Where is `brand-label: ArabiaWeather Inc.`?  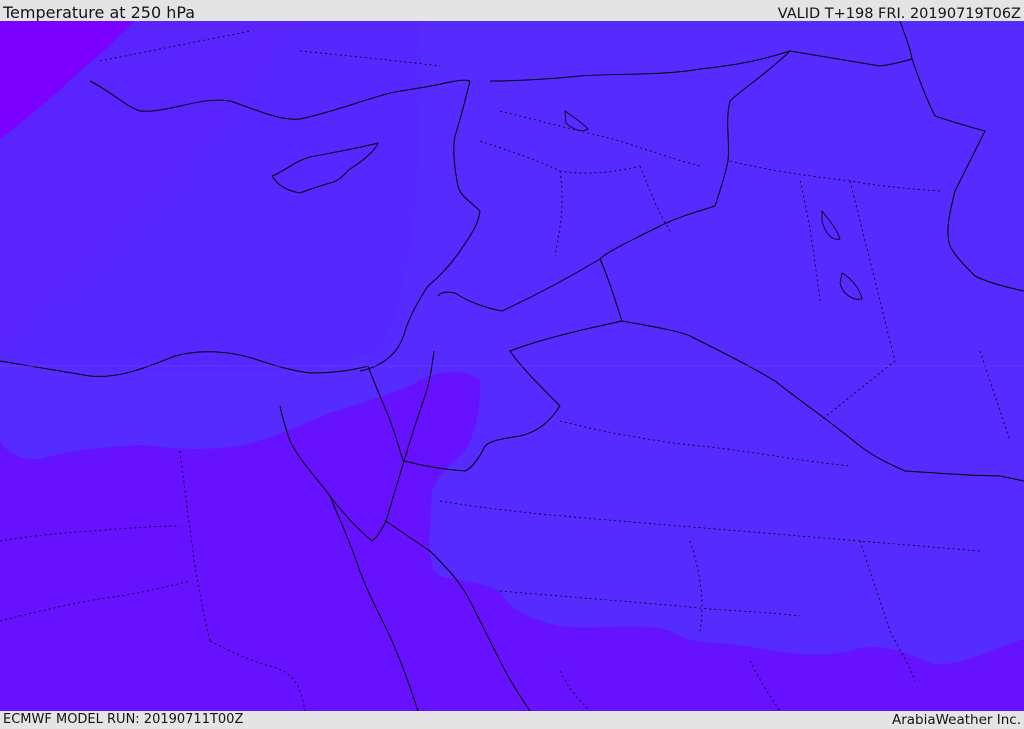 brand-label: ArabiaWeather Inc. is located at coordinates (956, 720).